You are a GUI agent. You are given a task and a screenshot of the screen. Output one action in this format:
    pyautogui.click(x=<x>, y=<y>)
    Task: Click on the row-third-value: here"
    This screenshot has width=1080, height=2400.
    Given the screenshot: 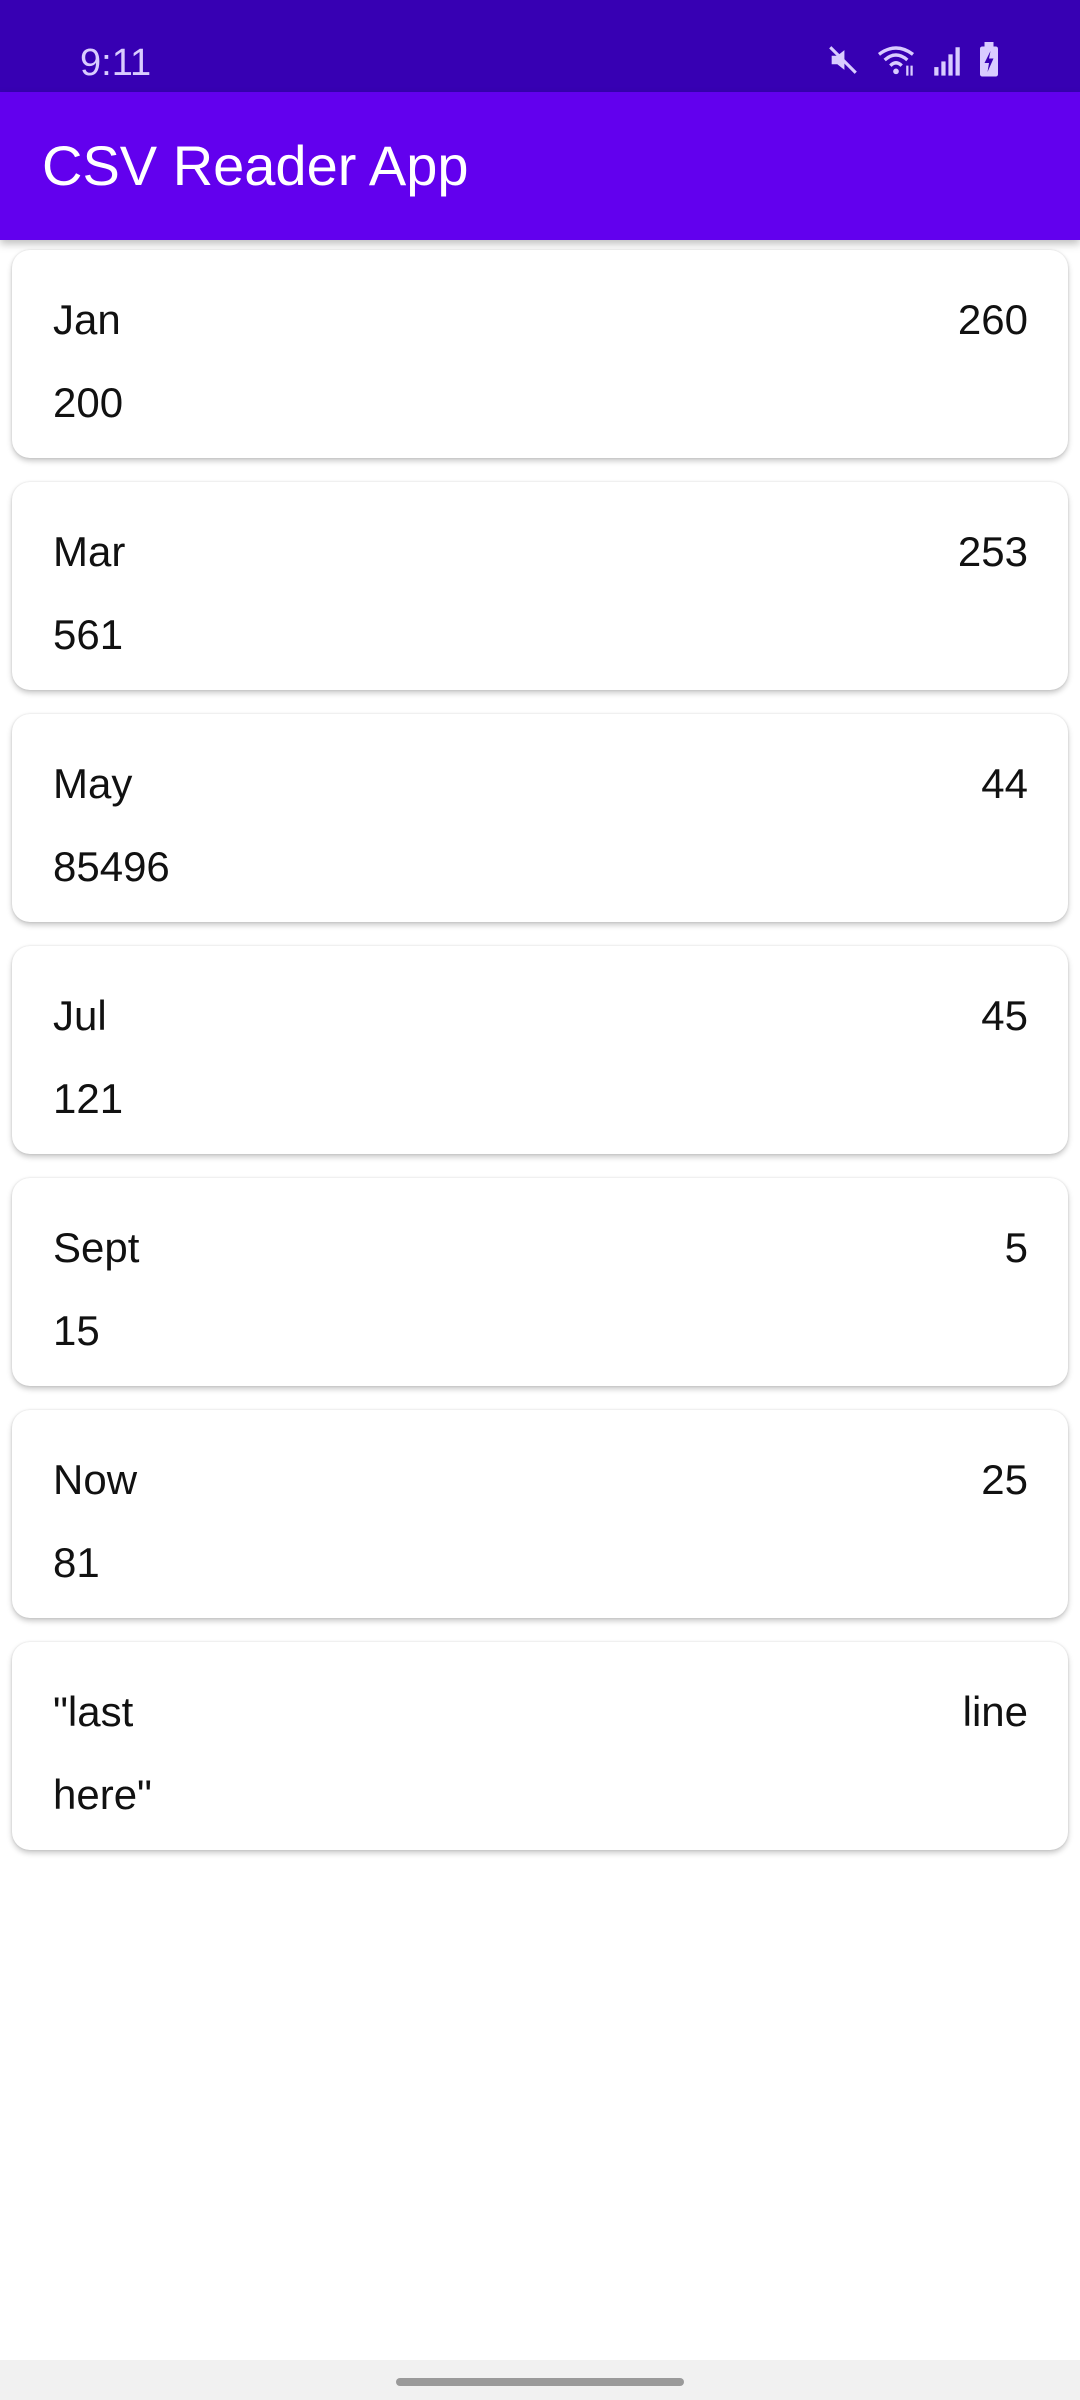 What is the action you would take?
    pyautogui.click(x=102, y=1794)
    